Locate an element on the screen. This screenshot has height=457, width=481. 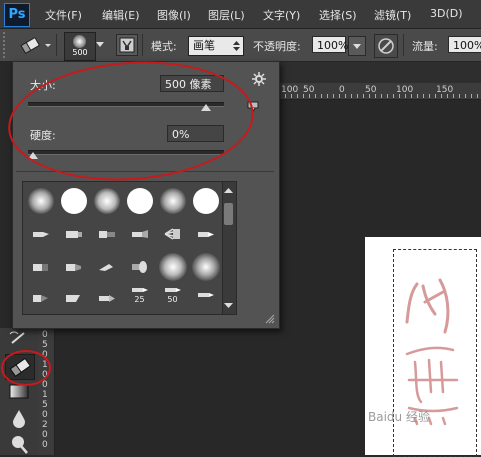
opacity-slider-toggle is located at coordinates (357, 46).